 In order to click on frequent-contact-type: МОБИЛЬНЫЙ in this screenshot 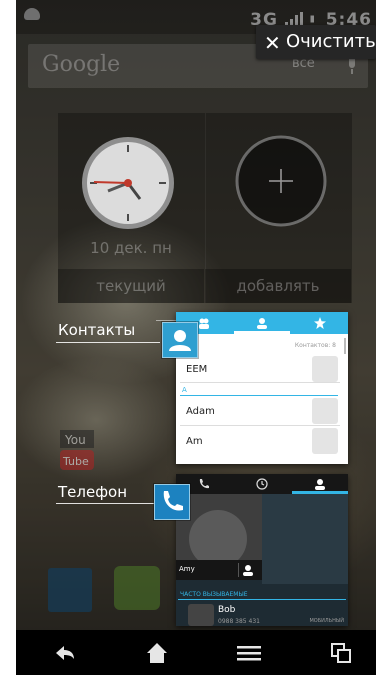, I will do `click(326, 621)`.